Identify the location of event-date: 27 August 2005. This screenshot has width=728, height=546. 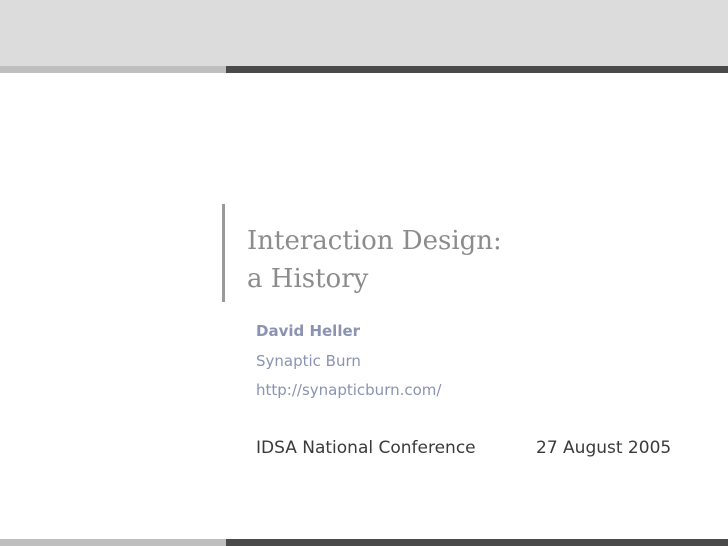
(604, 448).